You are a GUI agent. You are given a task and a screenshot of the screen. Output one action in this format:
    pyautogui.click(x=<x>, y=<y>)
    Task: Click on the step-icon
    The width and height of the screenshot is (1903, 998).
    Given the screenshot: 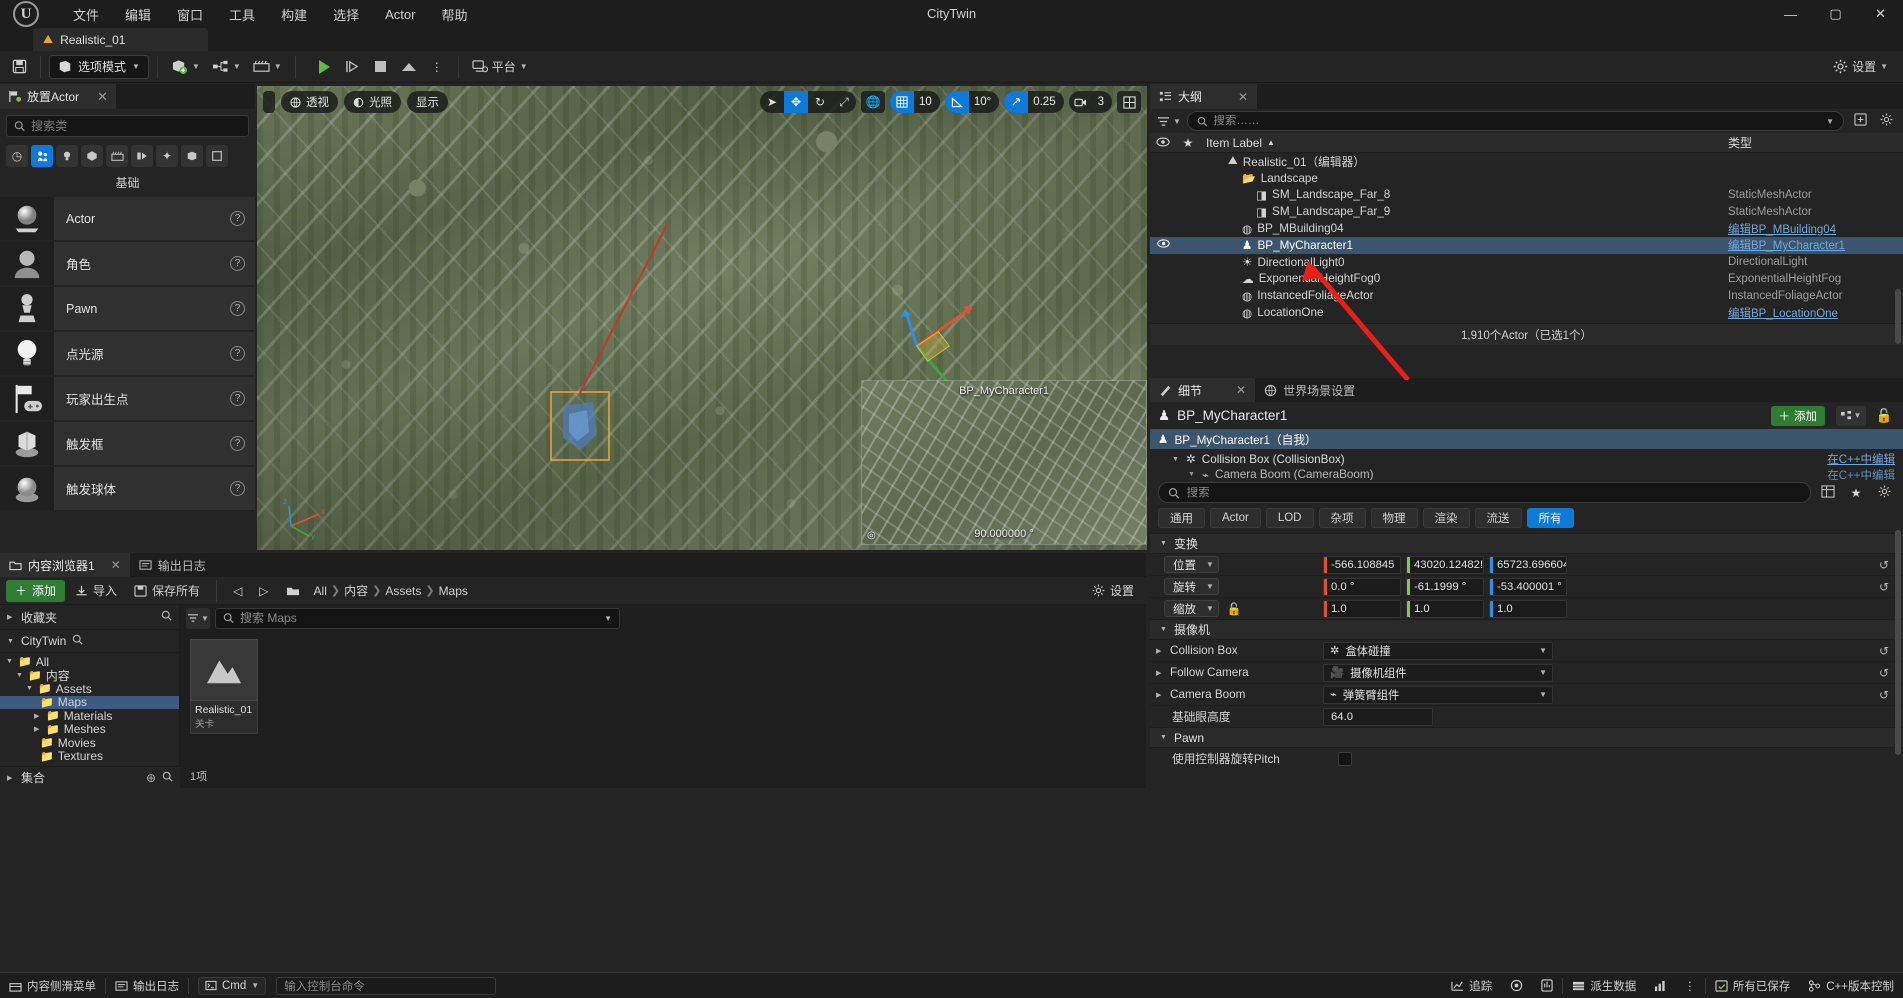 What is the action you would take?
    pyautogui.click(x=353, y=67)
    